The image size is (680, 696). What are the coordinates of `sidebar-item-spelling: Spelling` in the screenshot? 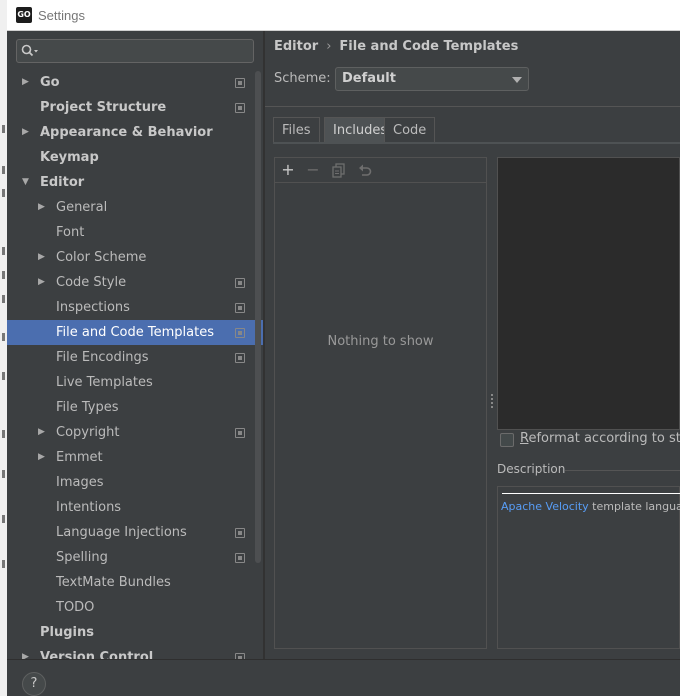 It's located at (135, 557).